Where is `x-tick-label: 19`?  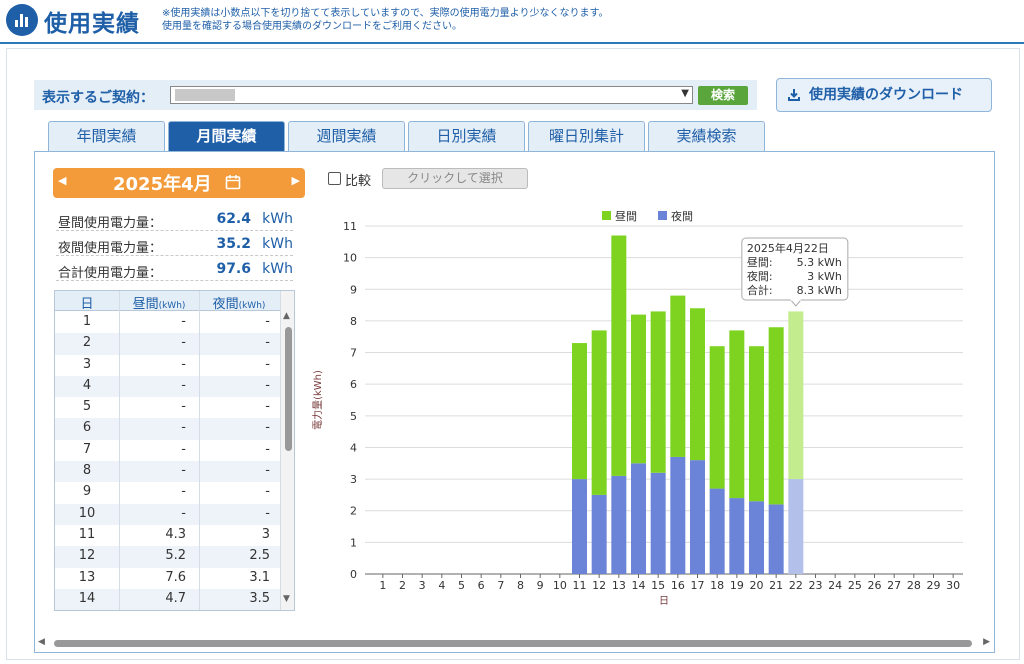 x-tick-label: 19 is located at coordinates (737, 585).